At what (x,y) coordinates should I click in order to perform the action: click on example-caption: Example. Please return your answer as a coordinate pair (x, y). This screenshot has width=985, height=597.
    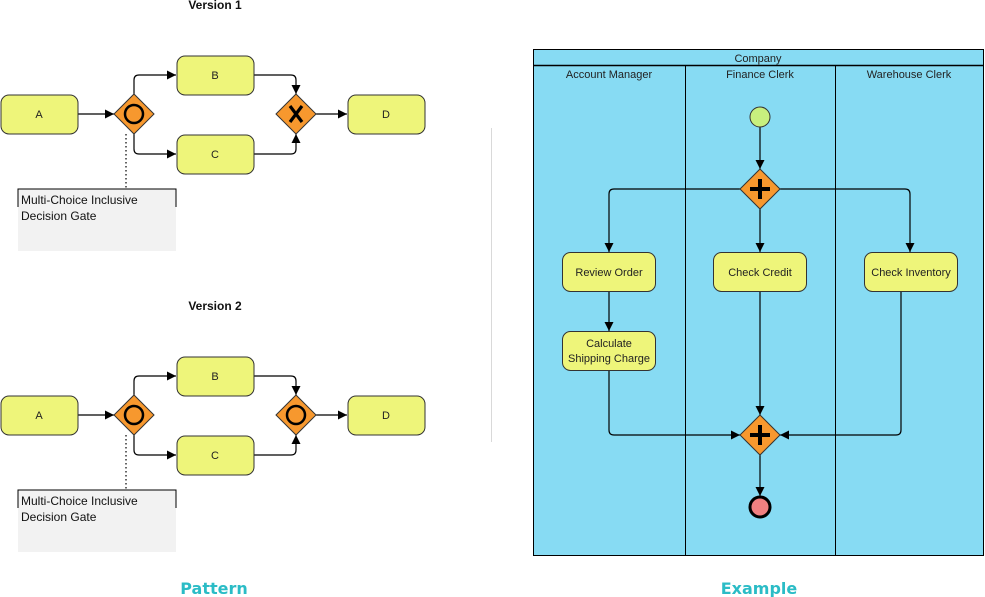
    Looking at the image, I should click on (759, 588).